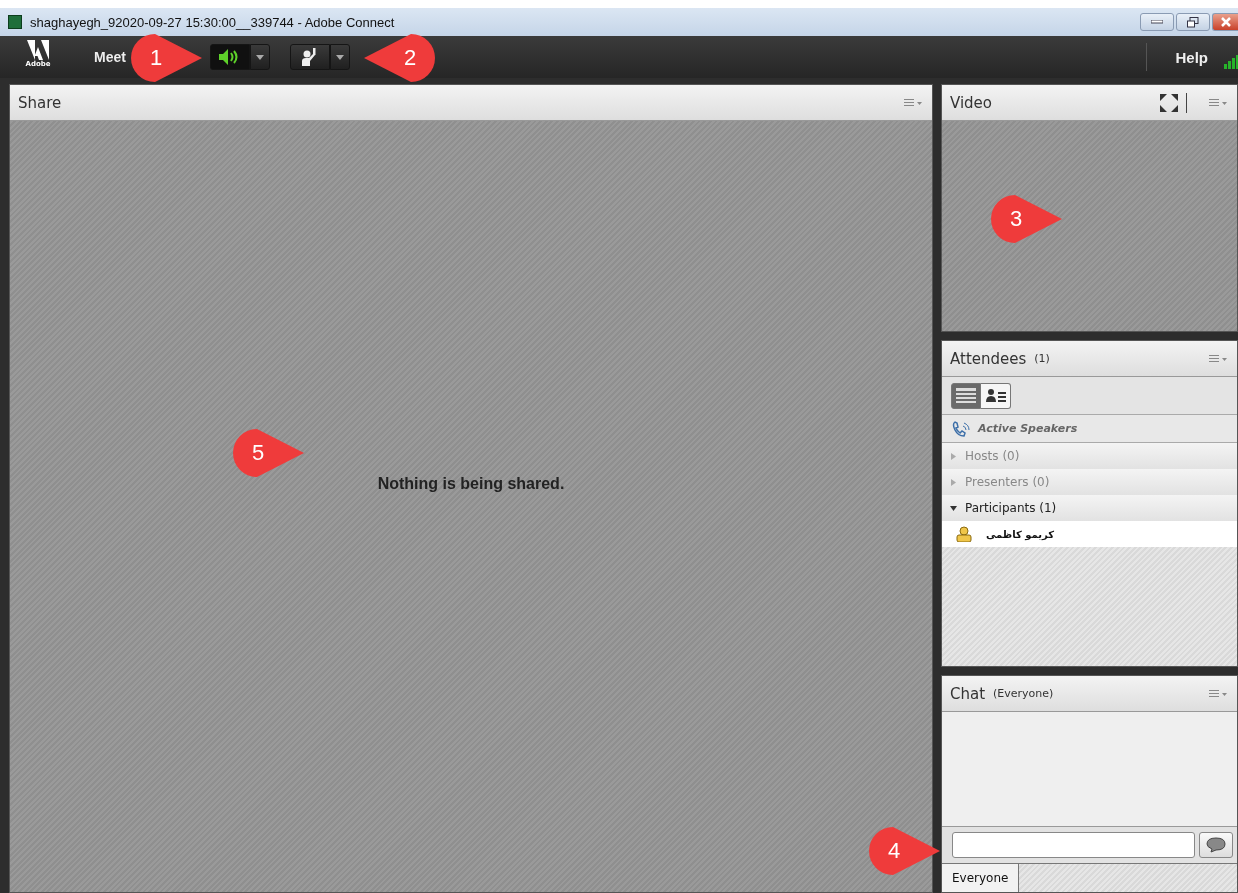  What do you see at coordinates (1089, 508) in the screenshot?
I see `attendee-group: Participants (1)` at bounding box center [1089, 508].